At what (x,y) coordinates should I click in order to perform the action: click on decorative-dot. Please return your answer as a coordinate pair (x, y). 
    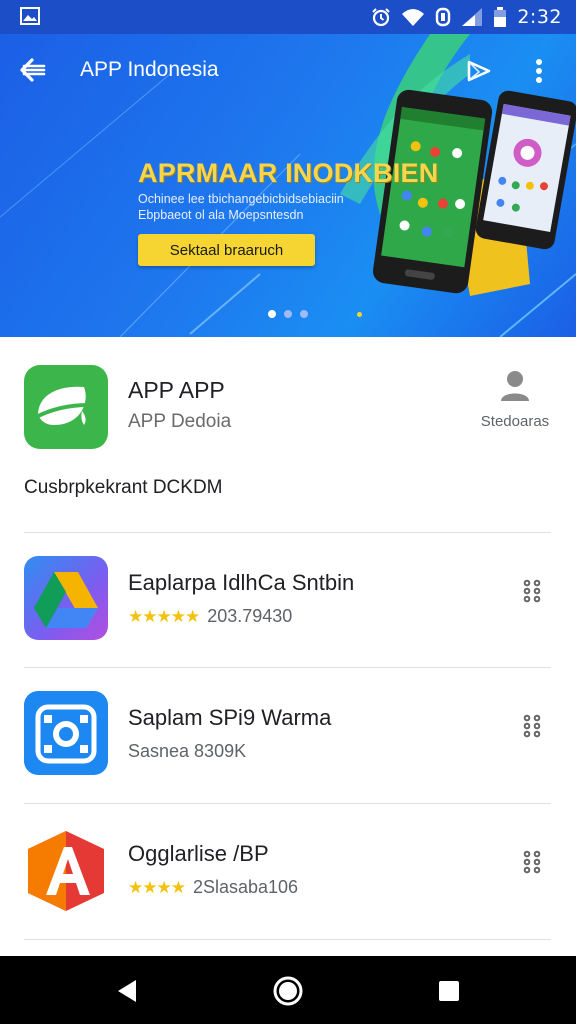
    Looking at the image, I should click on (359, 314).